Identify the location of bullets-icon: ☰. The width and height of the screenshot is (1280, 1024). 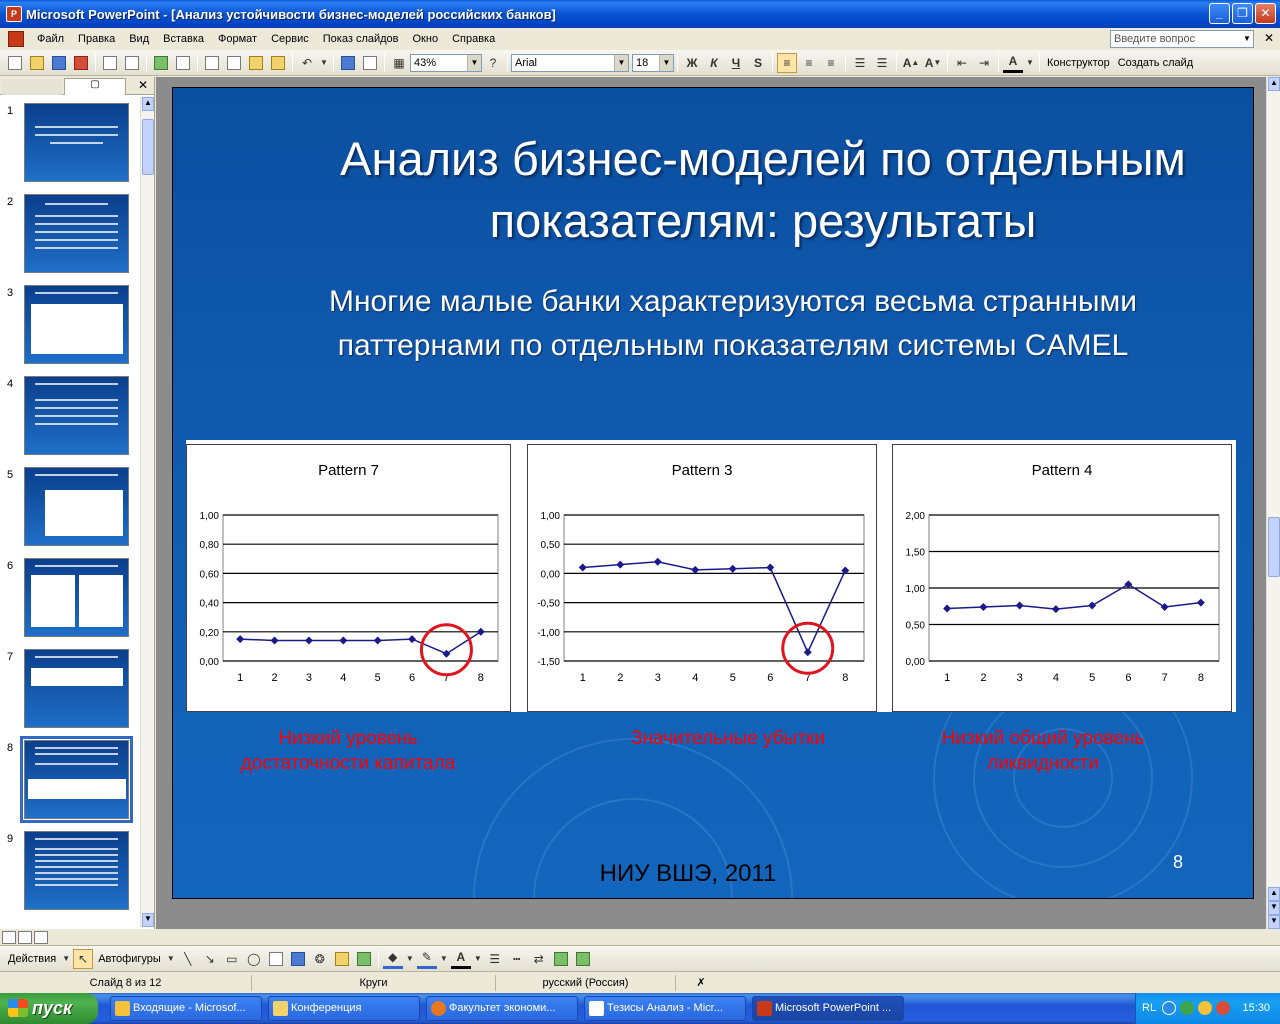
(882, 63).